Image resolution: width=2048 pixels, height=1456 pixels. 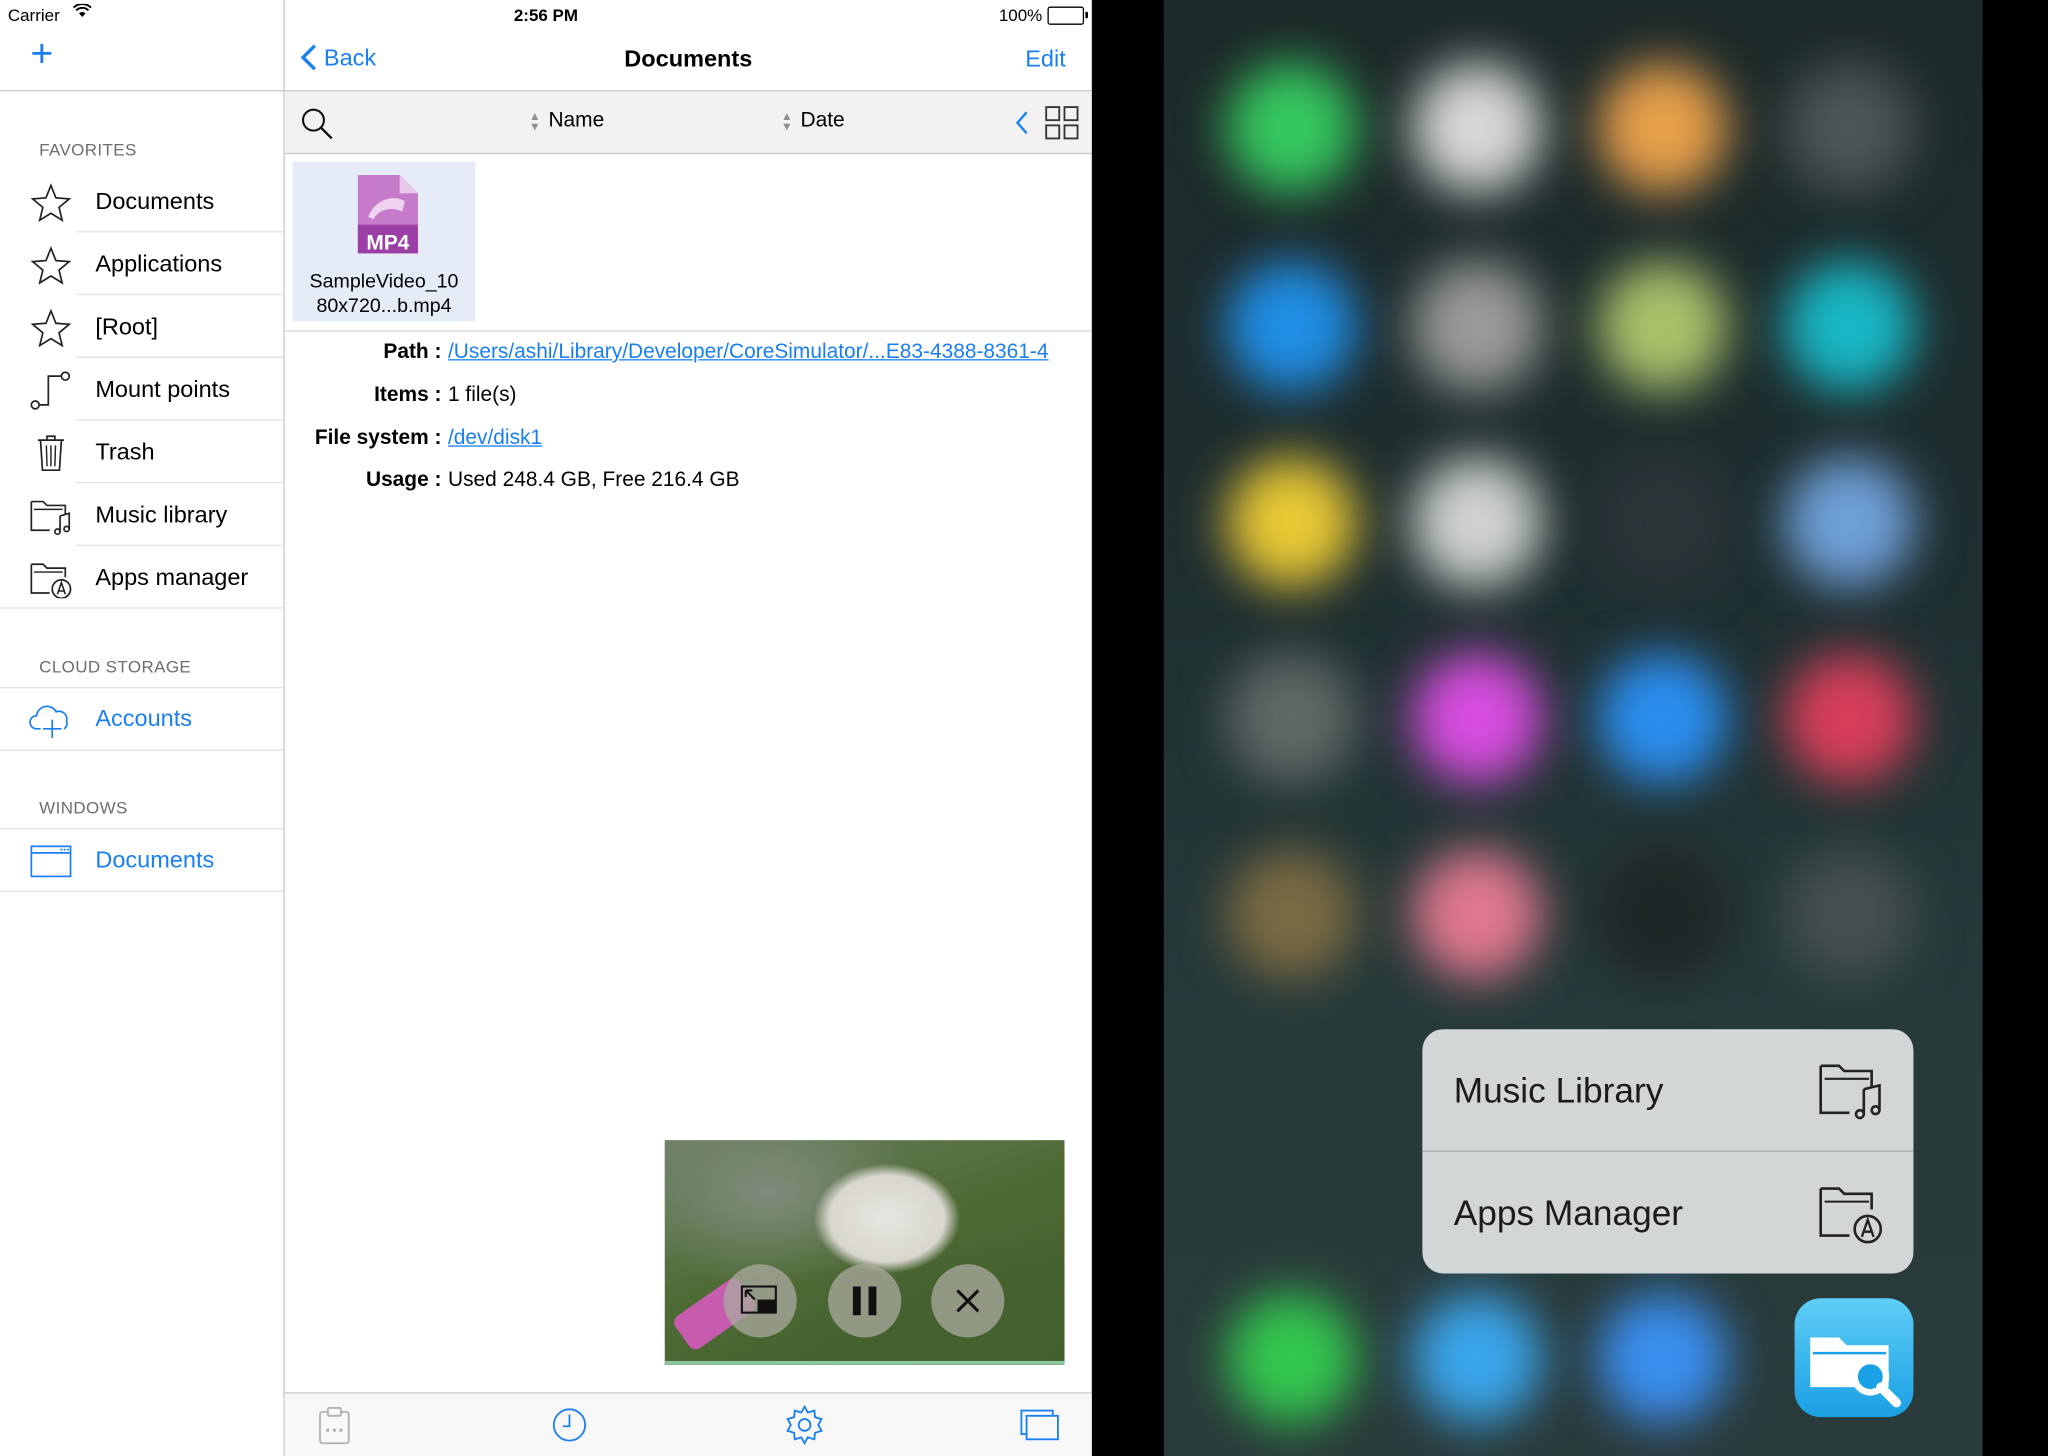 I want to click on file-system-label: File system :, so click(x=378, y=438).